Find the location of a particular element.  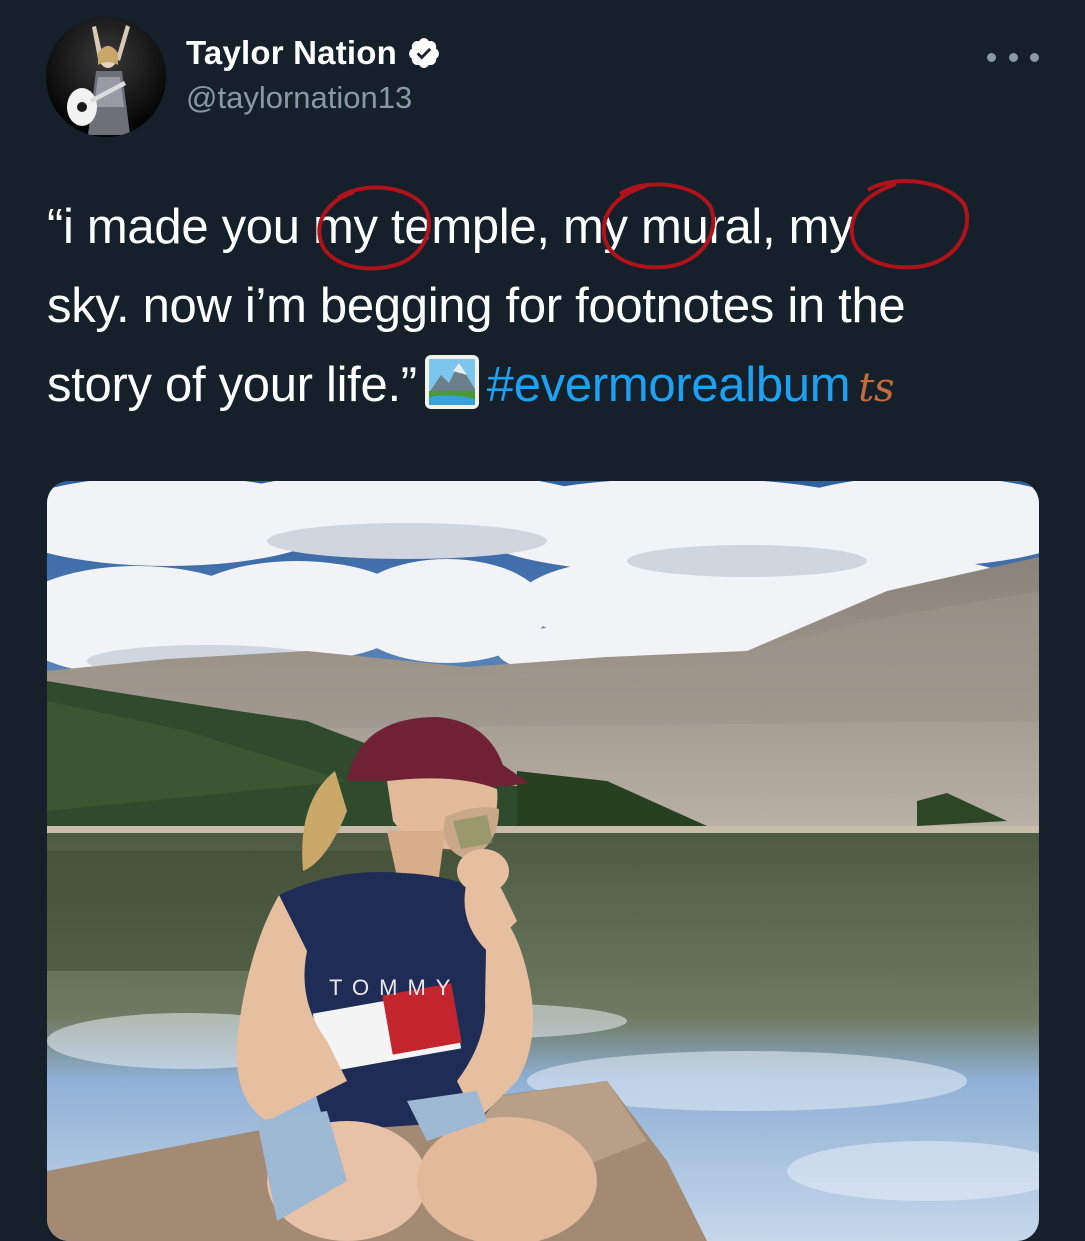

more-options-icon is located at coordinates (1013, 57).